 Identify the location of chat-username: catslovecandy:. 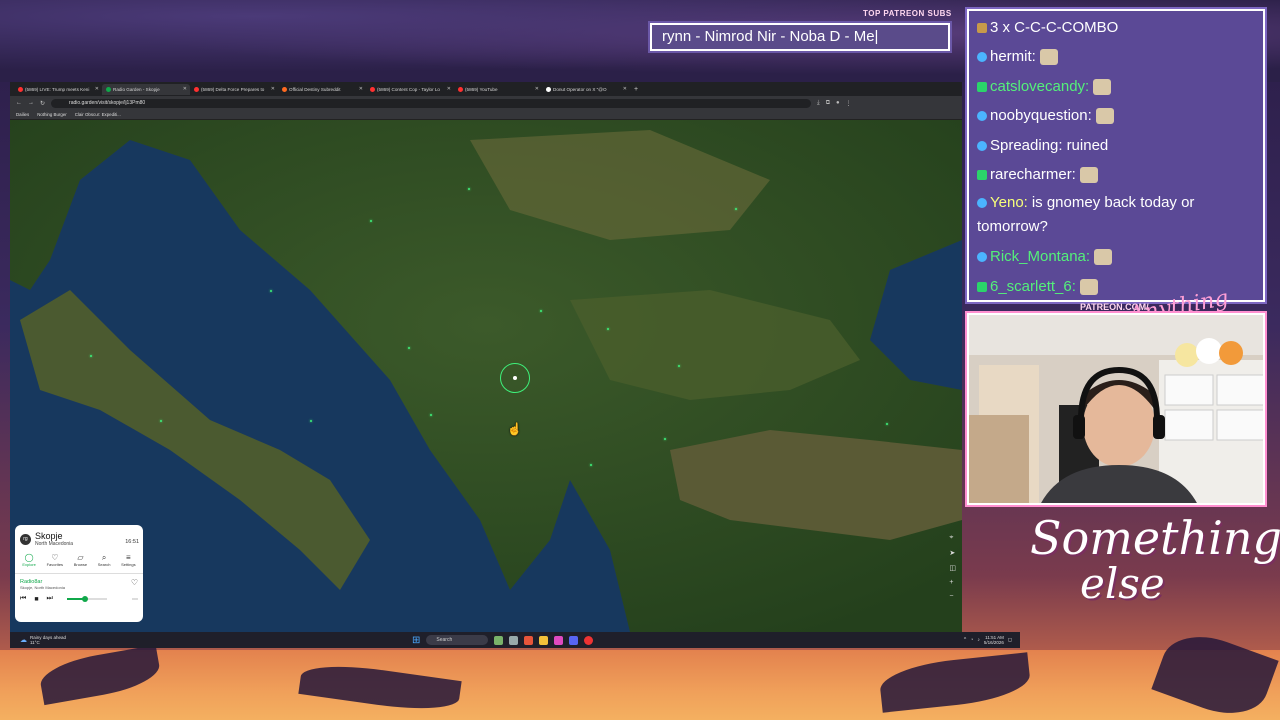
(1039, 86).